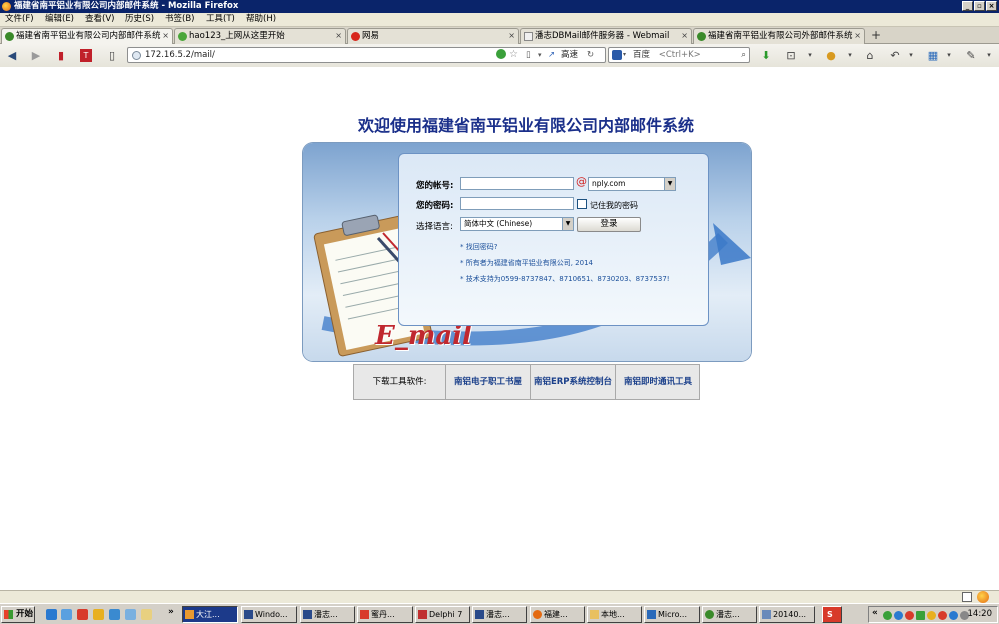 The image size is (999, 624). Describe the element at coordinates (701, 36) in the screenshot. I see `globe-icon` at that location.